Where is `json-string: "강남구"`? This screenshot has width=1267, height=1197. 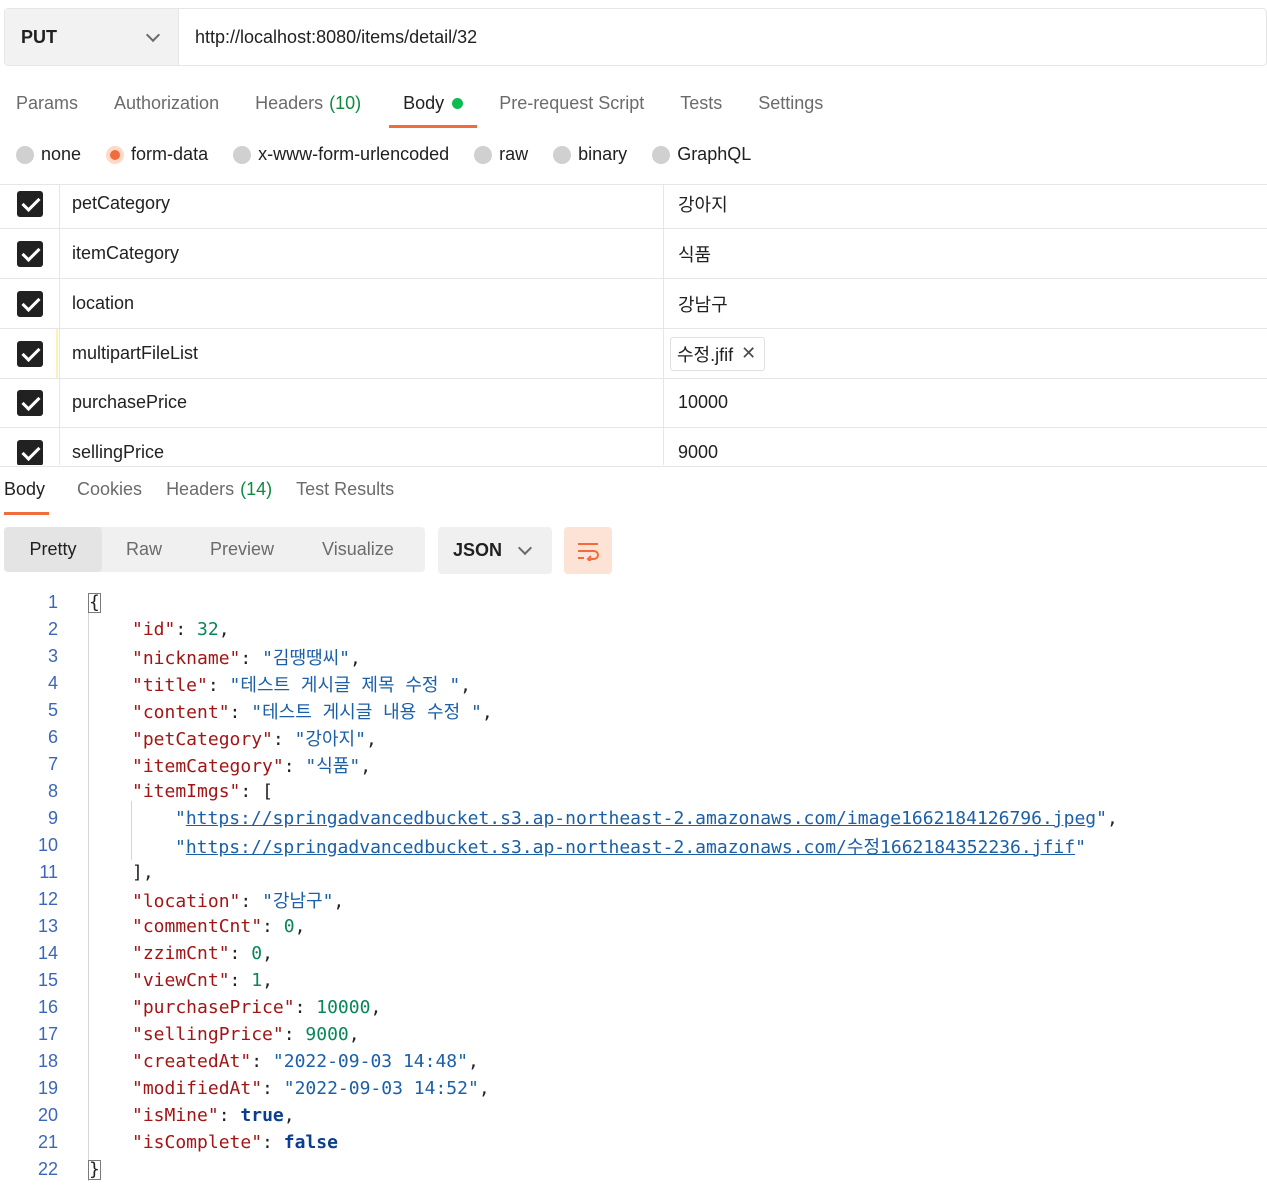 json-string: "강남구" is located at coordinates (298, 901).